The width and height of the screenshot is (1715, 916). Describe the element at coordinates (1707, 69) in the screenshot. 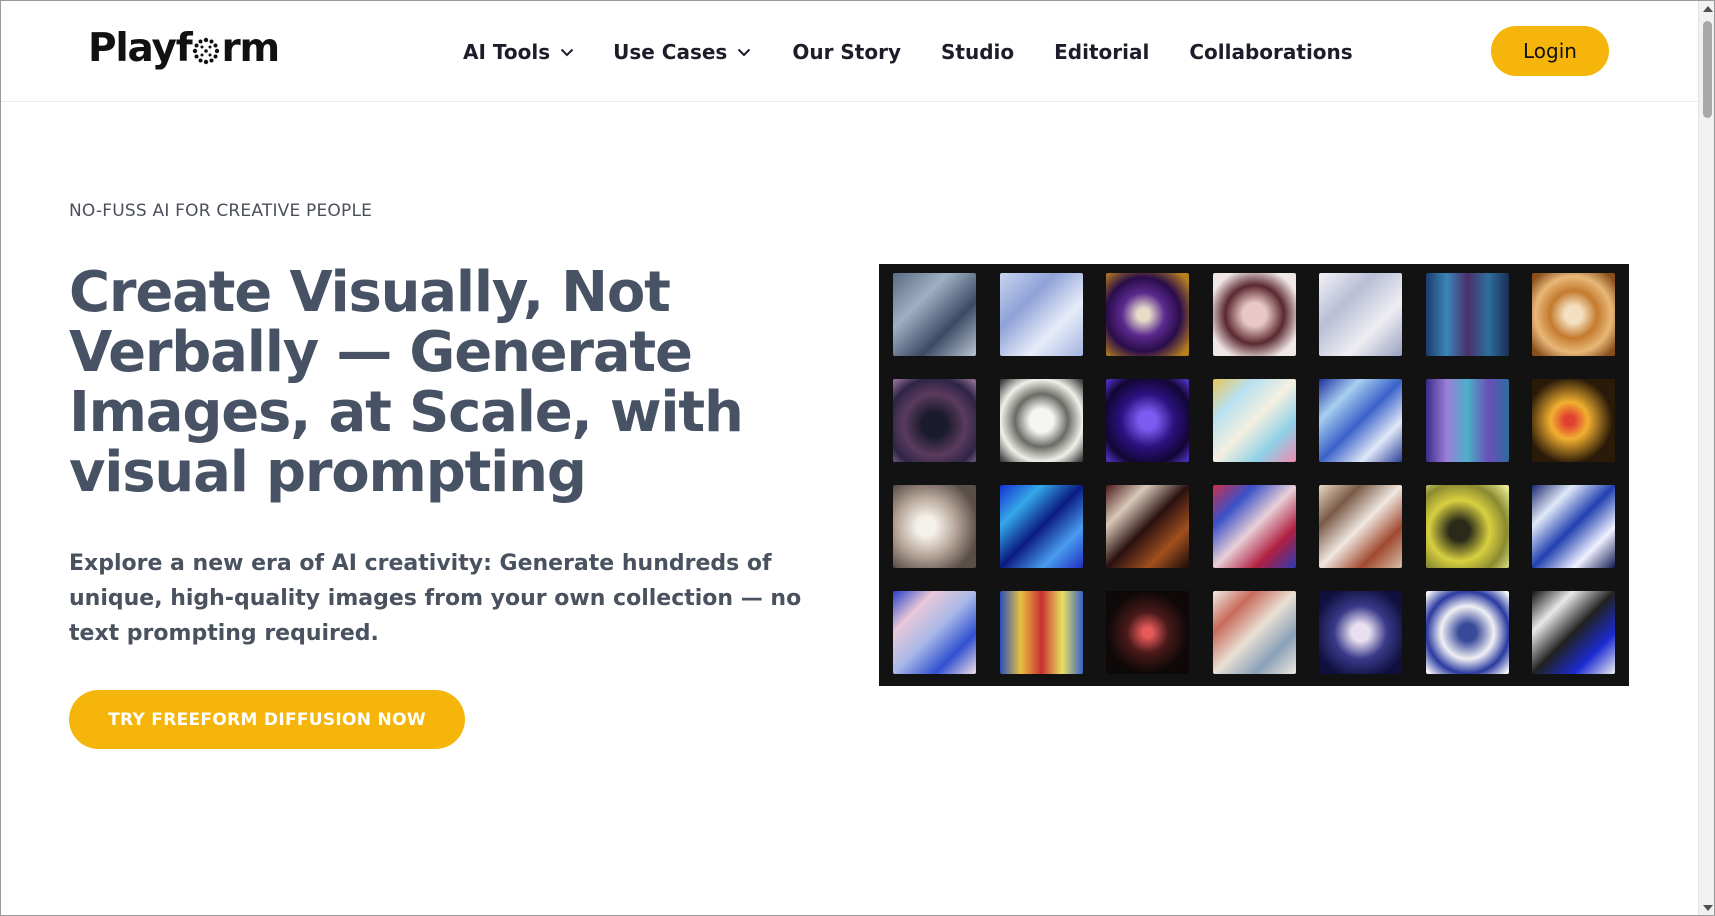

I see `scrollbar-thumb` at that location.